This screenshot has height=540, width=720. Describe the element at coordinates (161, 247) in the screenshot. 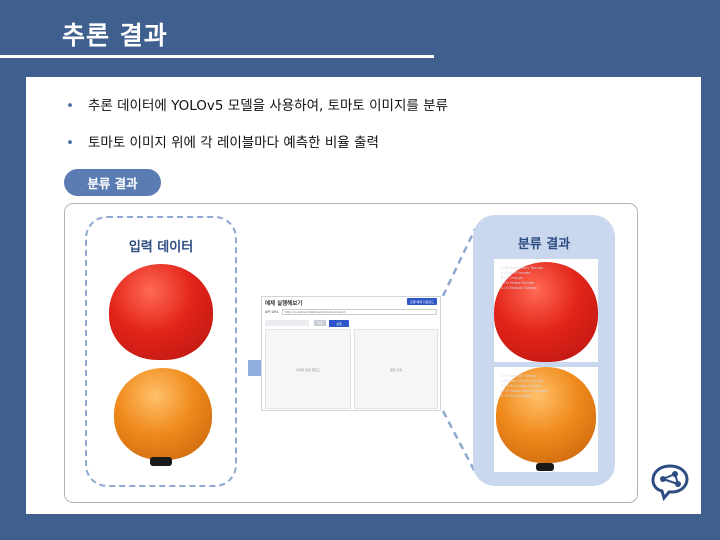

I see `input-data-label: 입력 데이터` at that location.